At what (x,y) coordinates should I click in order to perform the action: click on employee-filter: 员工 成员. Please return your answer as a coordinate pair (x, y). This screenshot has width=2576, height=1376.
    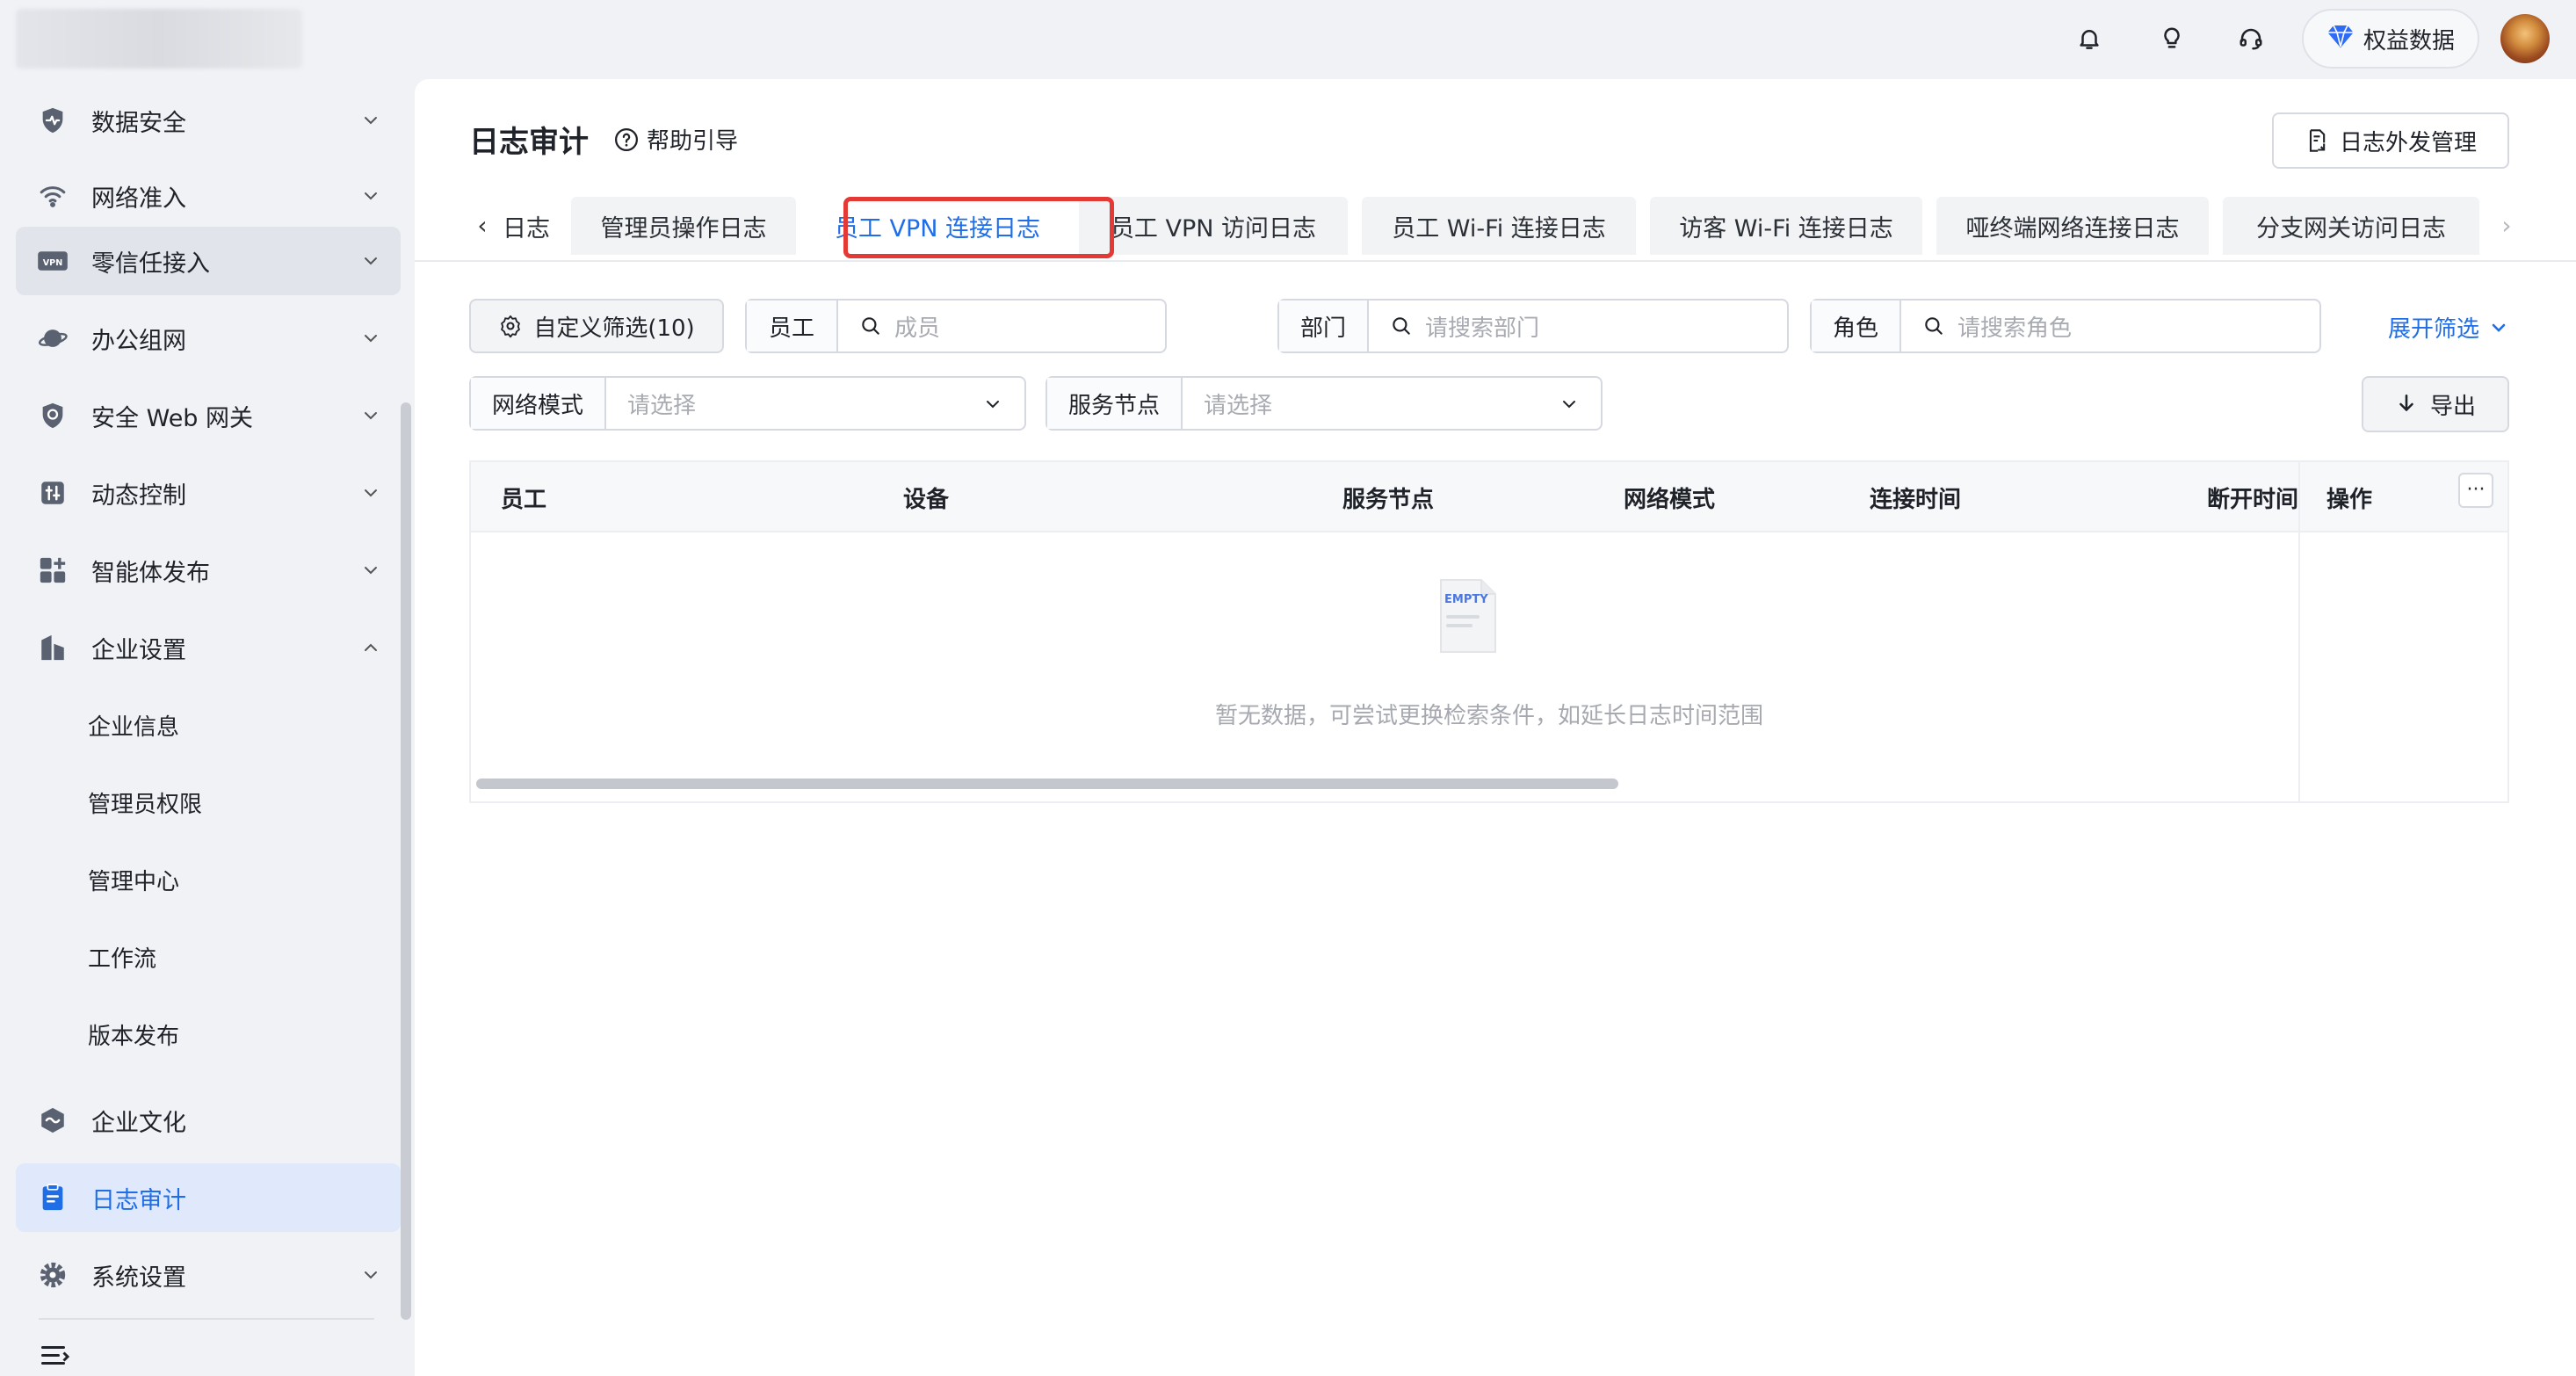
    Looking at the image, I should click on (956, 326).